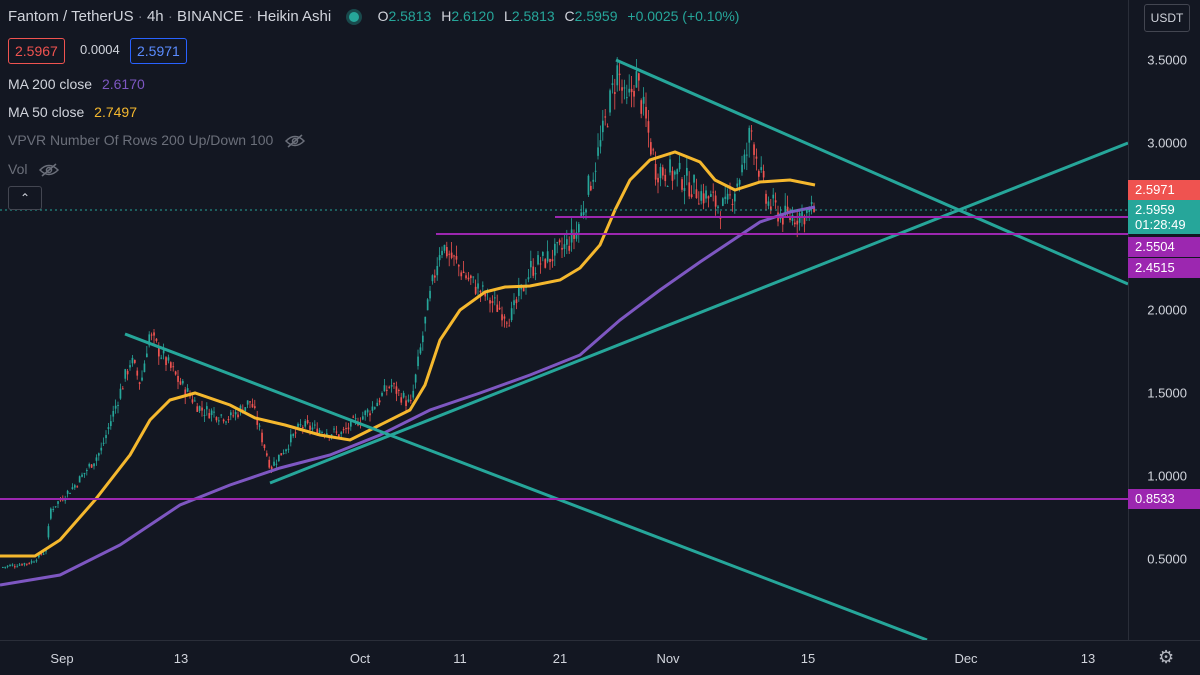 Image resolution: width=1200 pixels, height=675 pixels. Describe the element at coordinates (36, 51) in the screenshot. I see `sell-price-box: 2.5967` at that location.